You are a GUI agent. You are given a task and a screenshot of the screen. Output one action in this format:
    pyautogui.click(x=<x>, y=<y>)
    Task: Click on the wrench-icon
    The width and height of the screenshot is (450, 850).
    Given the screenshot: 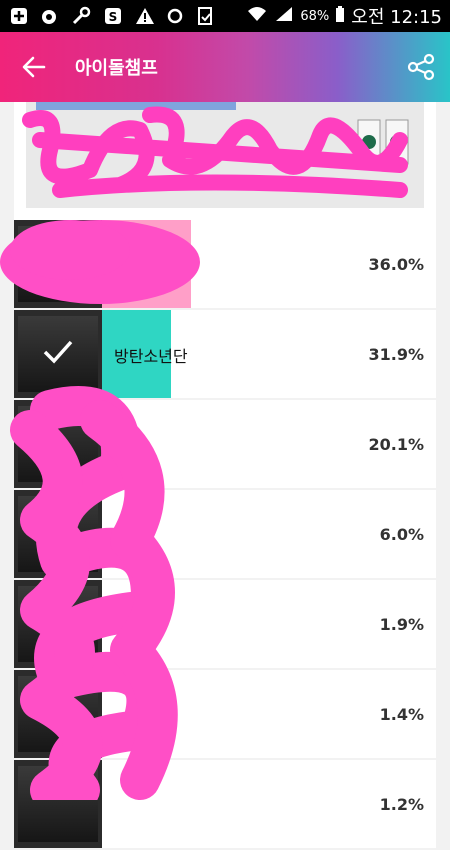 What is the action you would take?
    pyautogui.click(x=81, y=16)
    